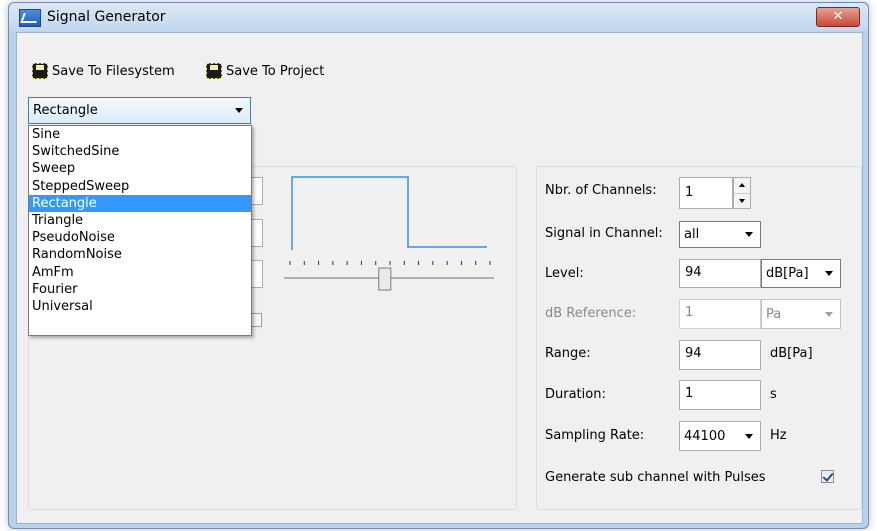 This screenshot has width=877, height=531. I want to click on dropdown-option: Sweep, so click(140, 168).